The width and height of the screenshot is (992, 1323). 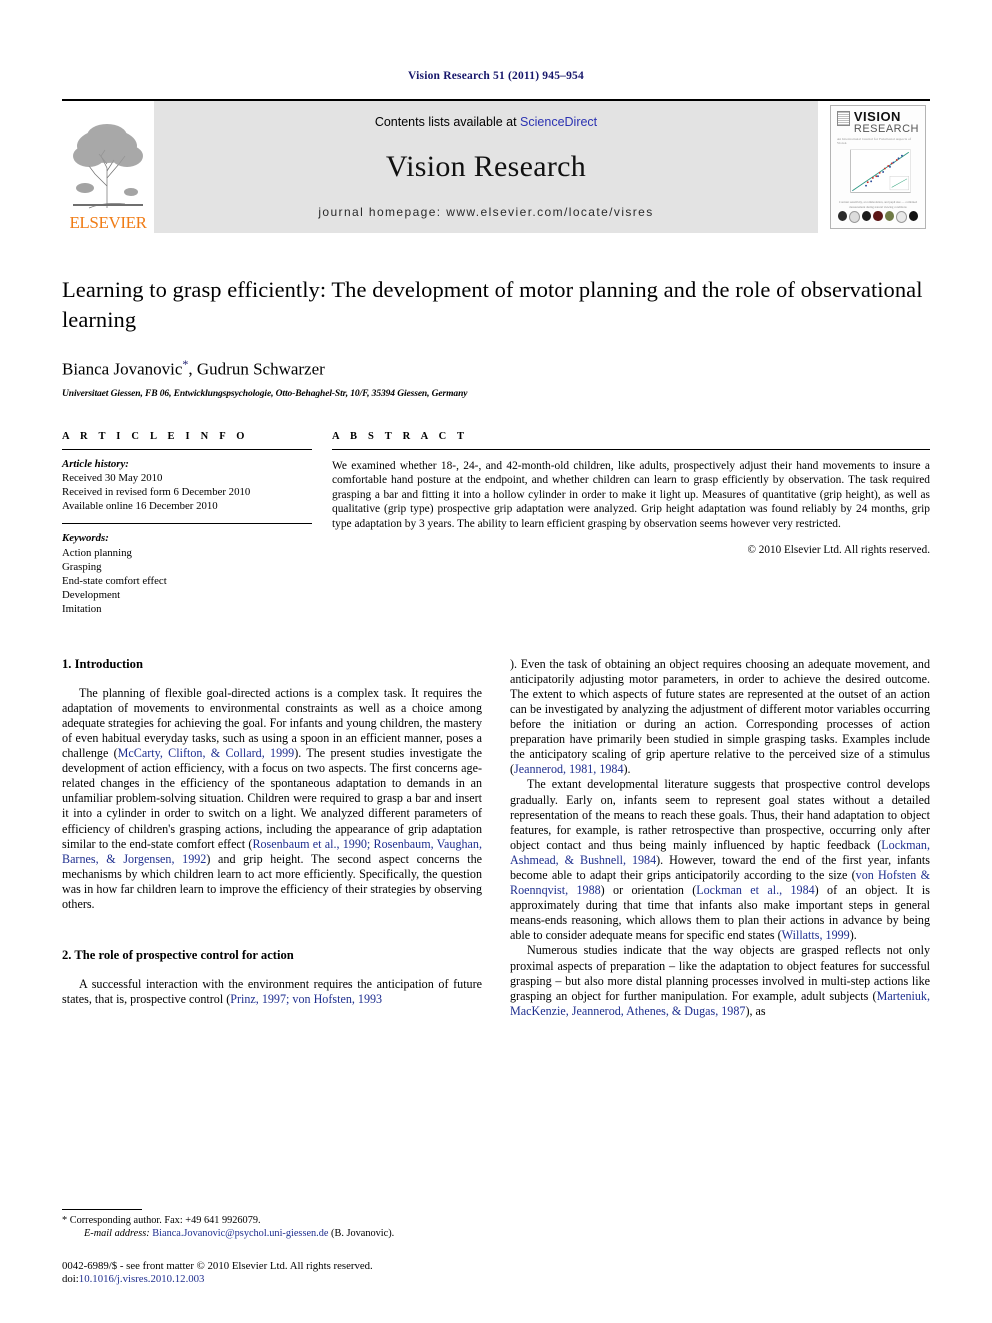 I want to click on keywords-label: Keywords:, so click(x=85, y=538).